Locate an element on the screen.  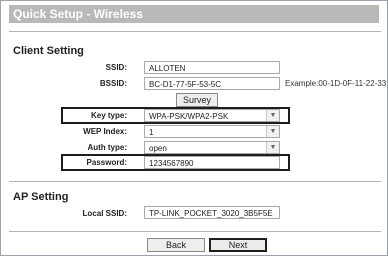
survey-button: Survey is located at coordinates (197, 100).